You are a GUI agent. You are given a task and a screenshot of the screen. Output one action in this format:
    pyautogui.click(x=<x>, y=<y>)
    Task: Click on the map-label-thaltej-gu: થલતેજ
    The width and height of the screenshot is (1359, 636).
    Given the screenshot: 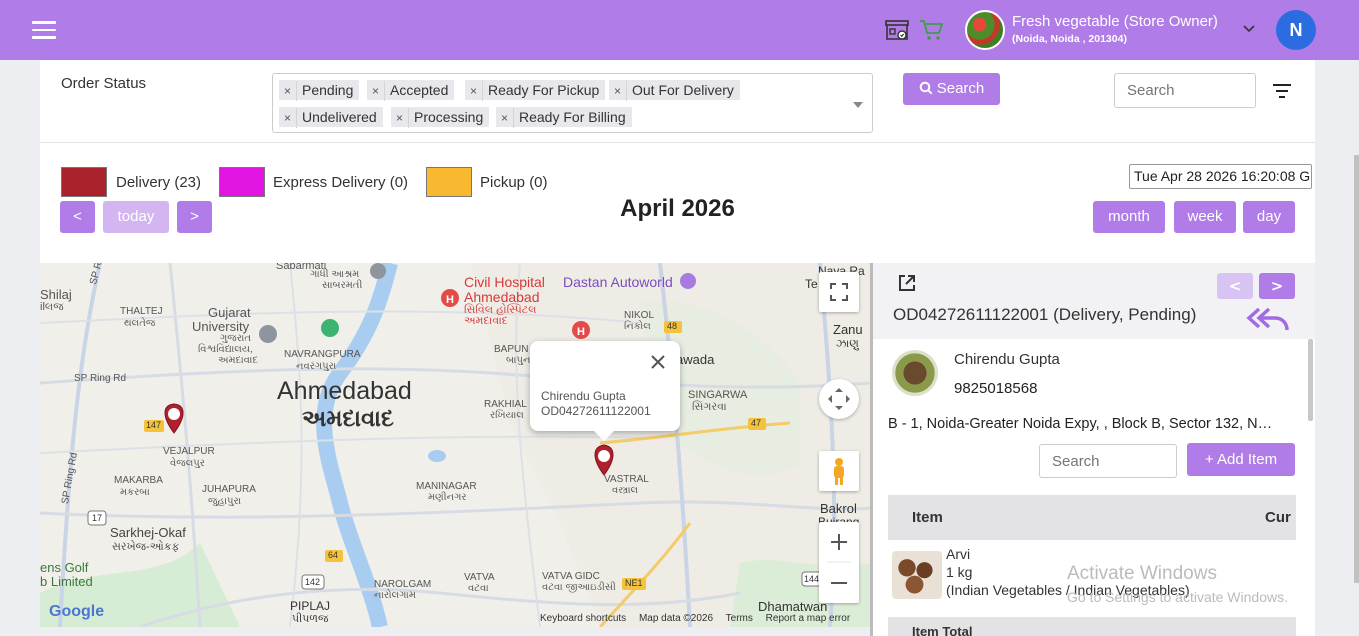 What is the action you would take?
    pyautogui.click(x=140, y=323)
    